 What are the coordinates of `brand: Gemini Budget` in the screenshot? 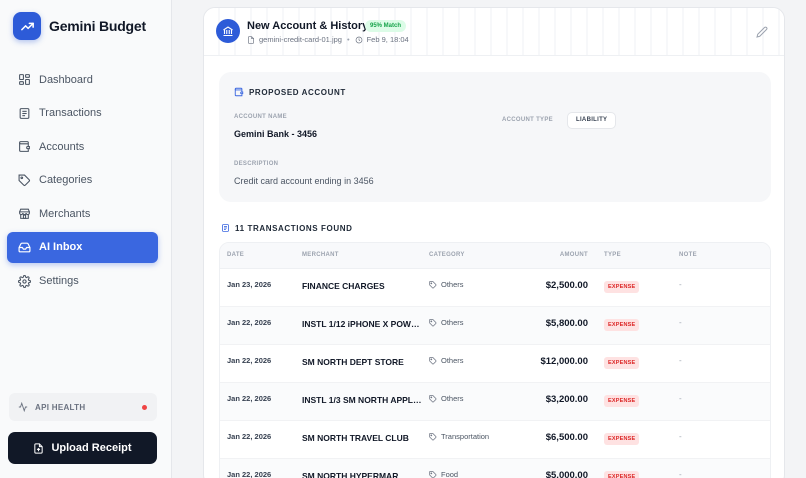 It's located at (79, 26).